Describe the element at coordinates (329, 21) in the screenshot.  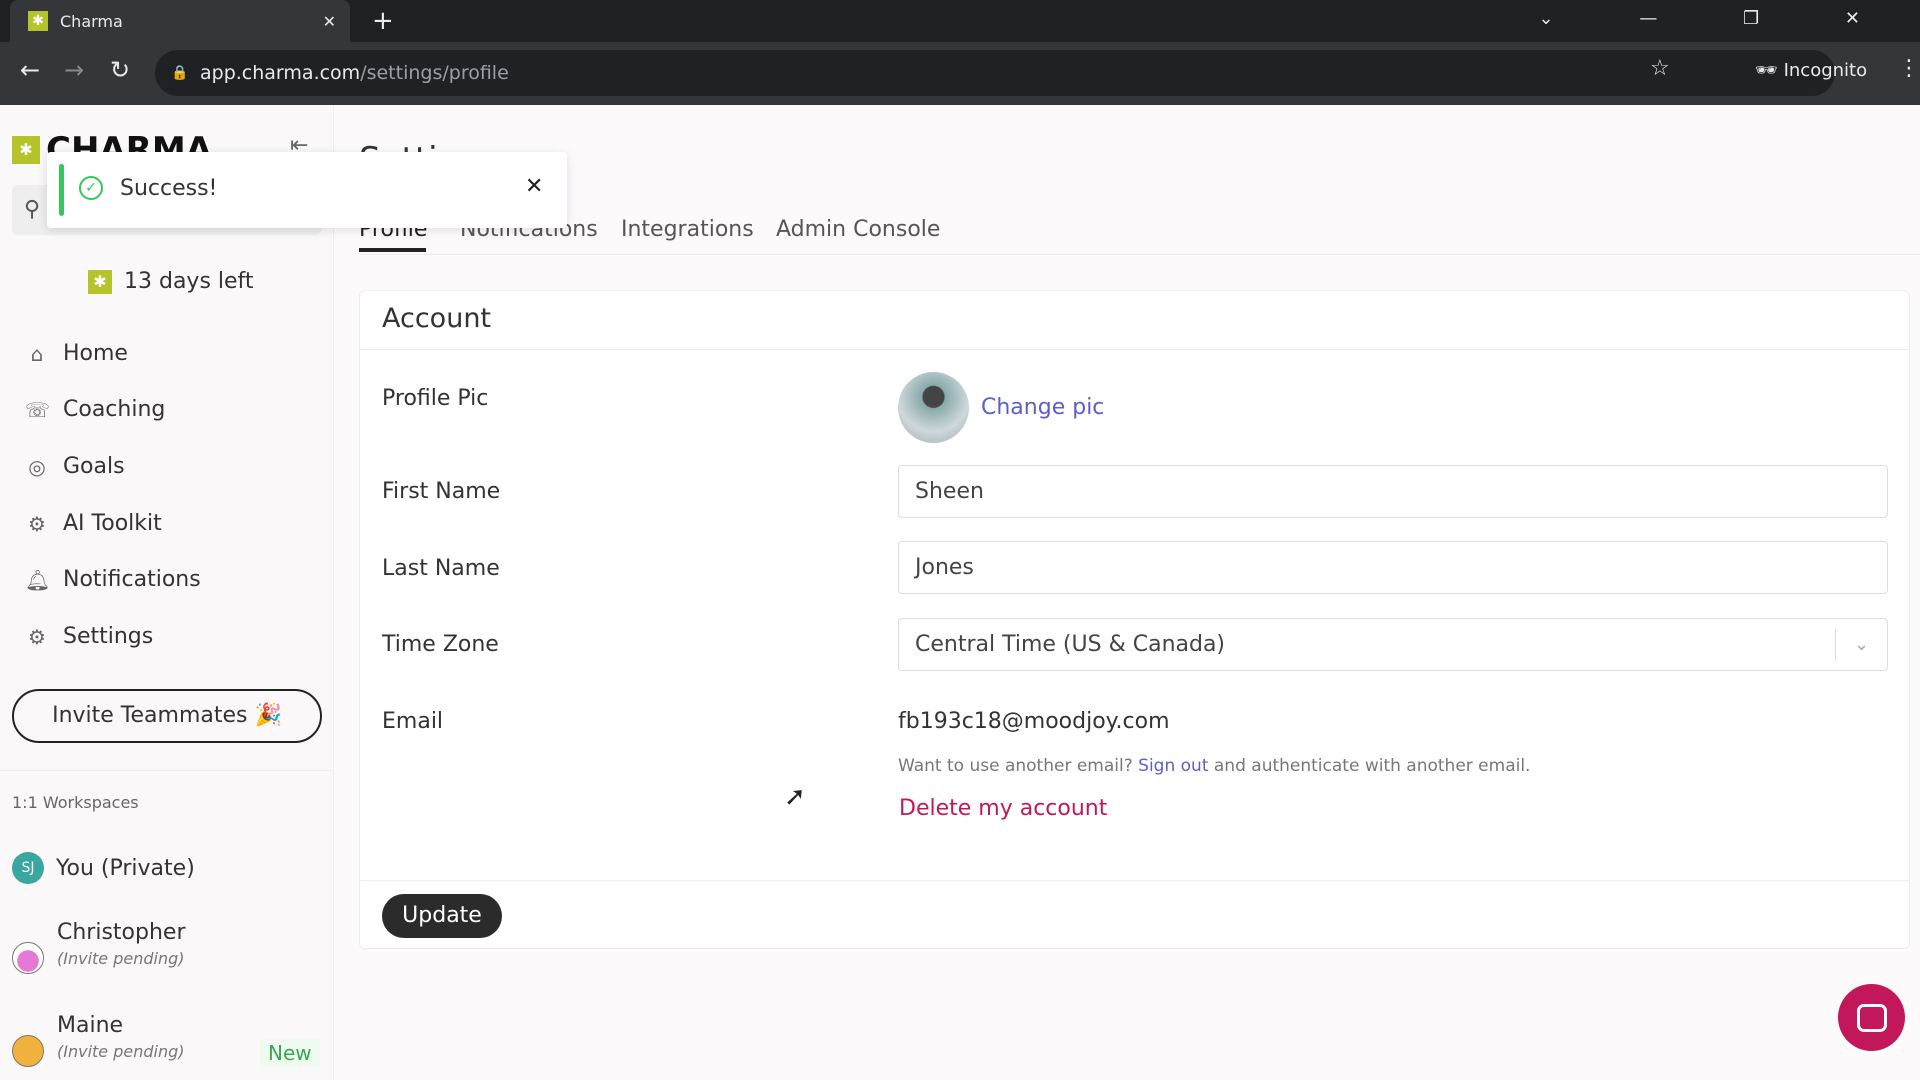
I see `close-tab-icon: ✕` at that location.